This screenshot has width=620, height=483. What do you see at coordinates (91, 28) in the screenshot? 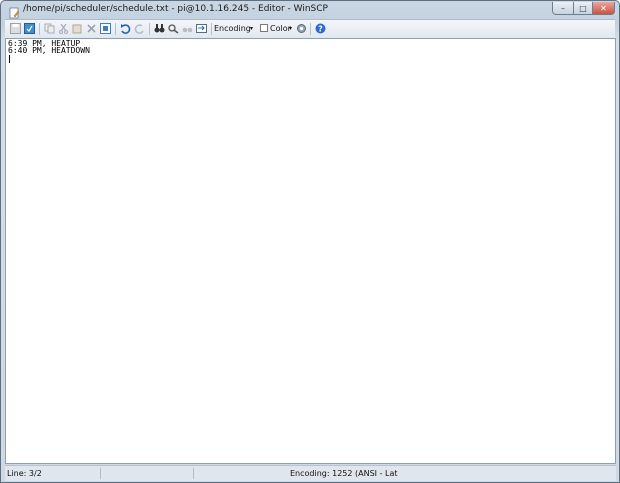
I see `delete-icon` at bounding box center [91, 28].